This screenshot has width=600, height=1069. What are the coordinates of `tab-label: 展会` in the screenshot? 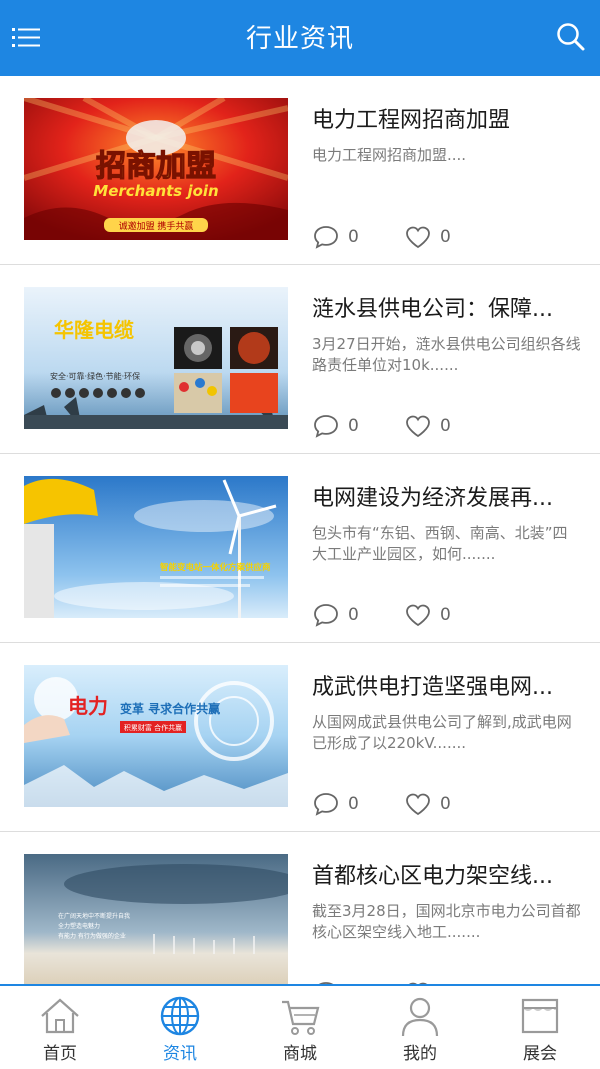 It's located at (540, 1054).